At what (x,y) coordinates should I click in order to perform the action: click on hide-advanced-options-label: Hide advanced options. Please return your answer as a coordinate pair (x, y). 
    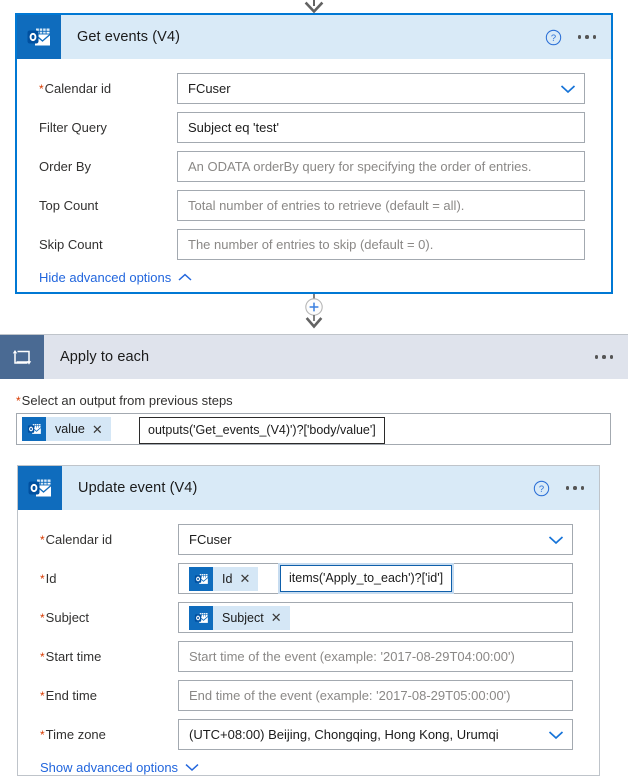
    Looking at the image, I should click on (105, 277).